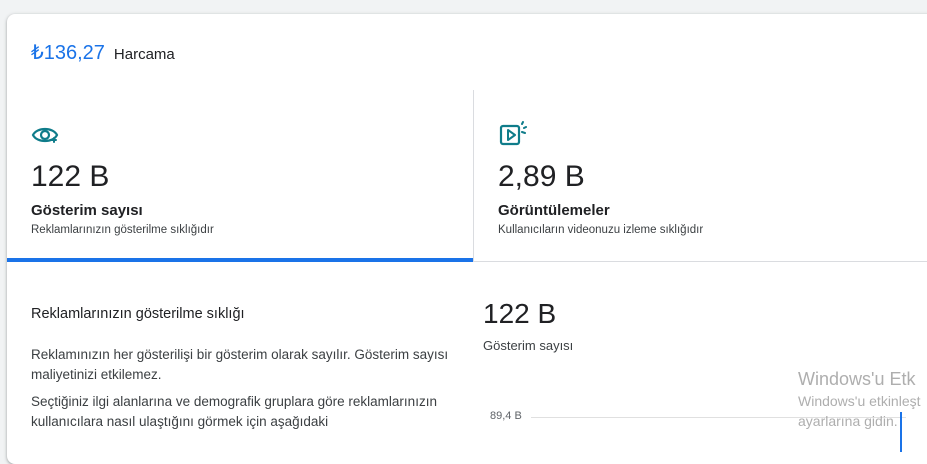 The image size is (927, 464). I want to click on chart-metric-label: Gösterim sayısı, so click(528, 345).